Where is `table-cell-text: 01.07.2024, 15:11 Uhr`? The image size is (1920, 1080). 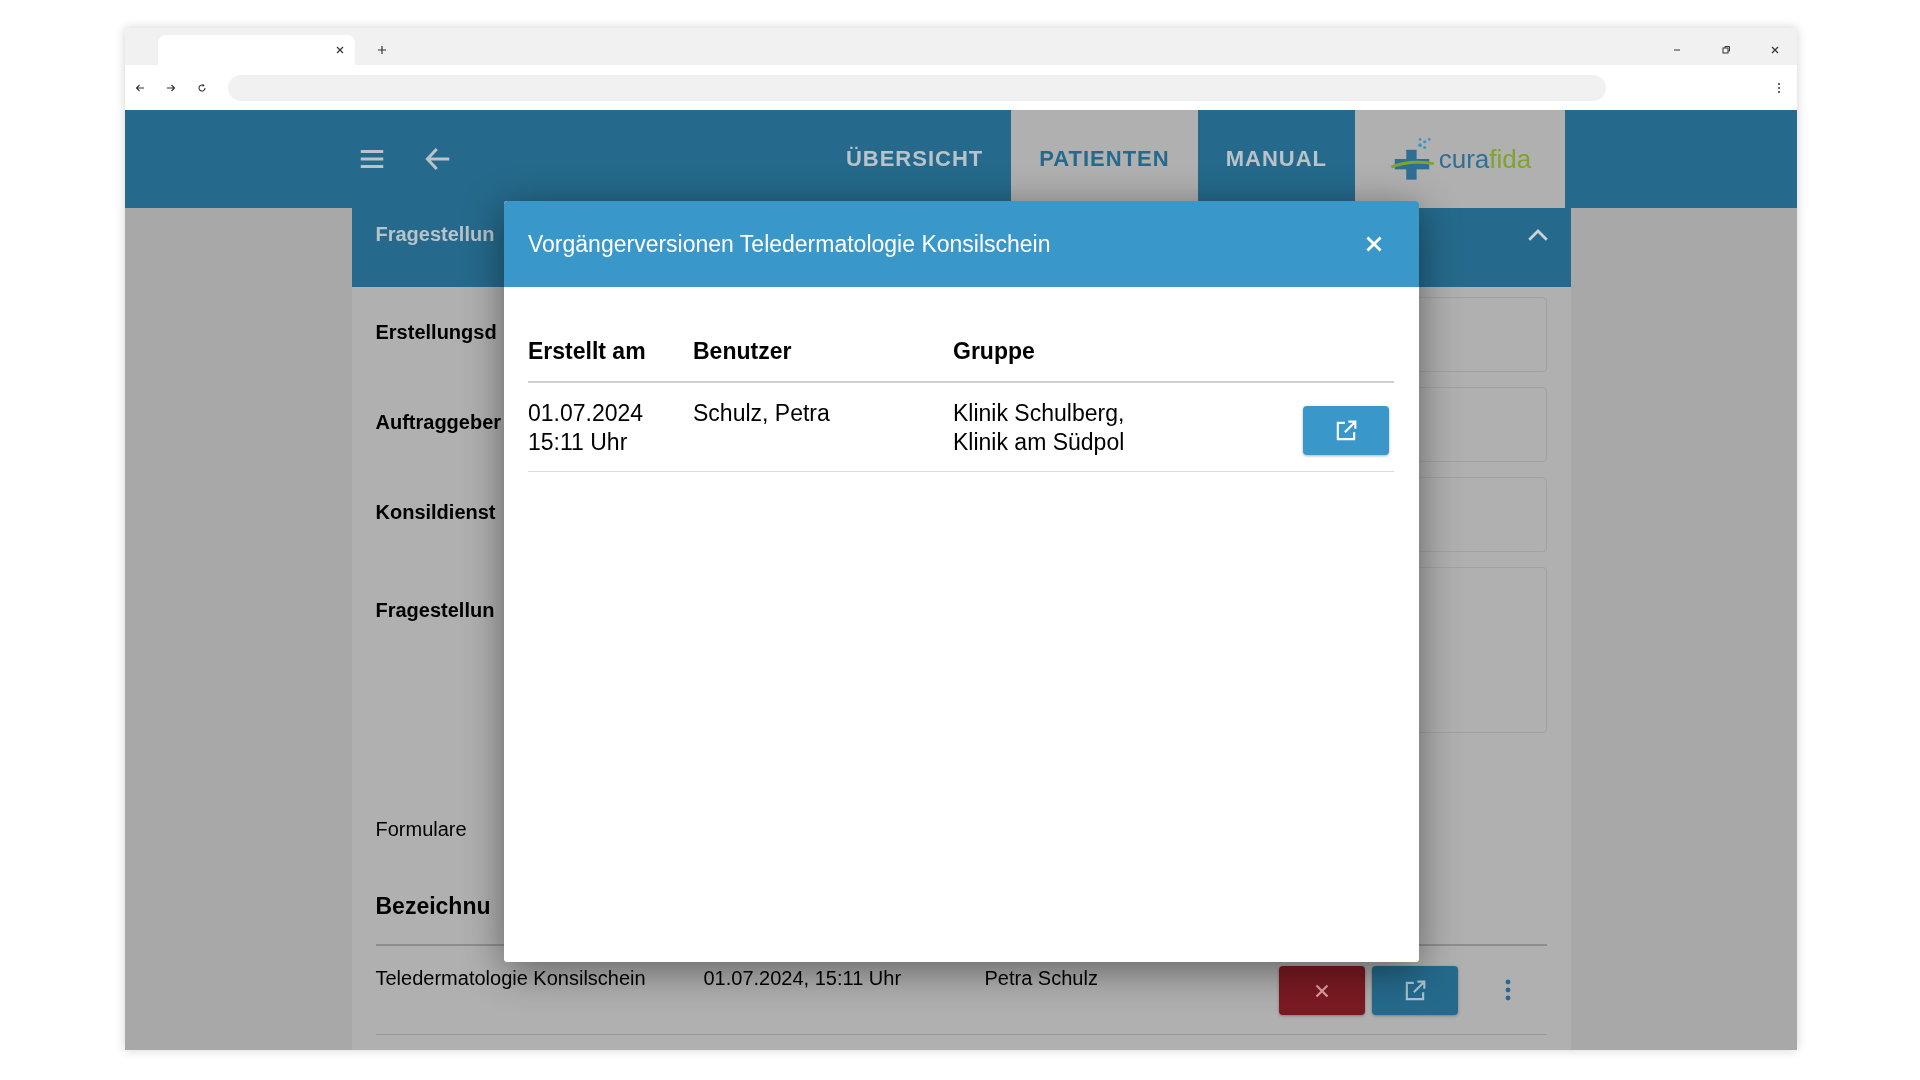 table-cell-text: 01.07.2024, 15:11 Uhr is located at coordinates (803, 978).